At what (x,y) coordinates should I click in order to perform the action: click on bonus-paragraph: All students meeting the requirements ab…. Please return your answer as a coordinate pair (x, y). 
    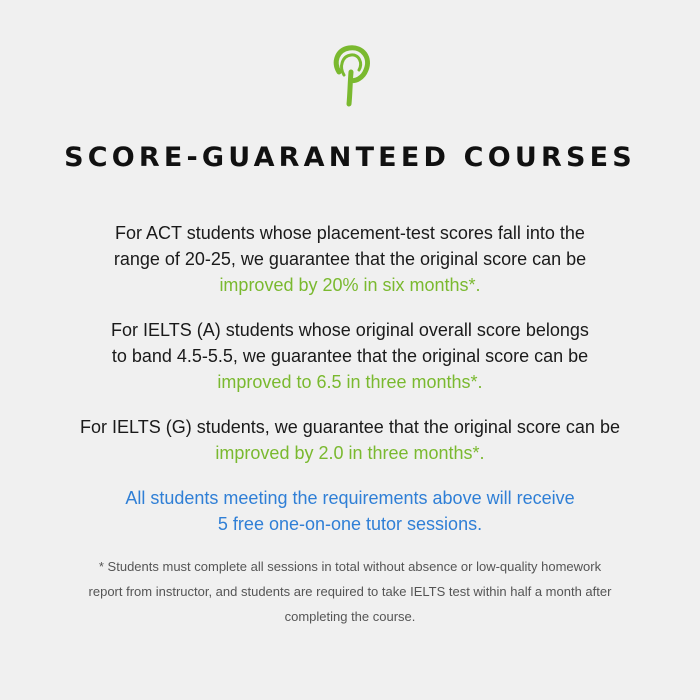
    Looking at the image, I should click on (350, 511).